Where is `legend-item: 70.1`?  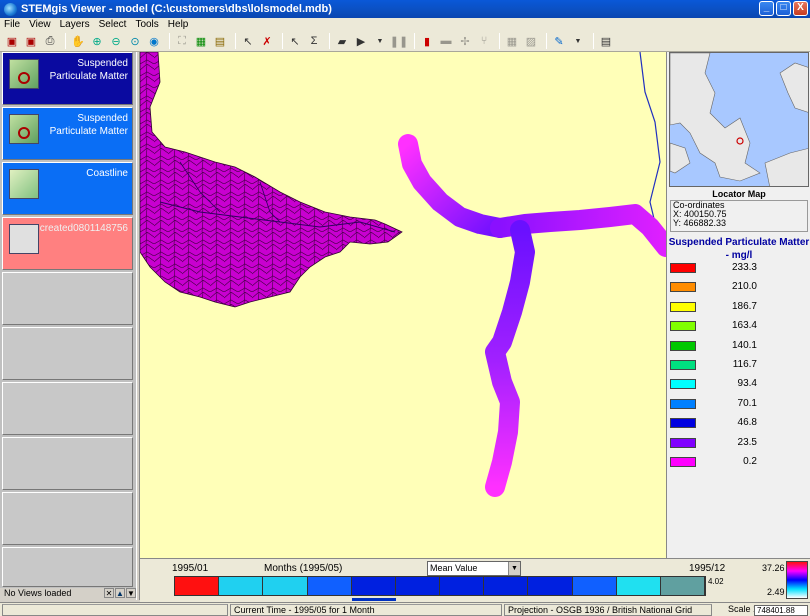 legend-item: 70.1 is located at coordinates (738, 404).